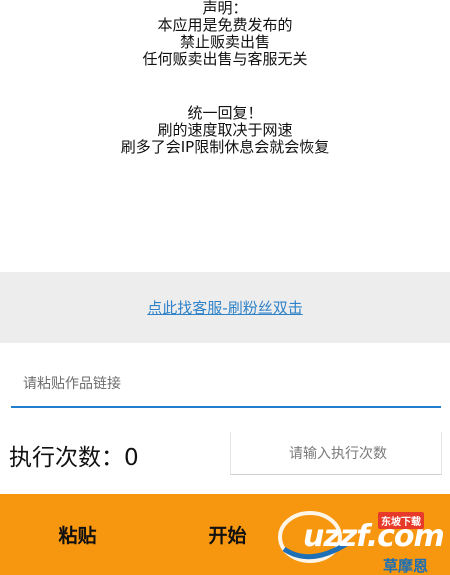 This screenshot has width=450, height=575. I want to click on execution-count-label: 执行次数：0, so click(74, 458).